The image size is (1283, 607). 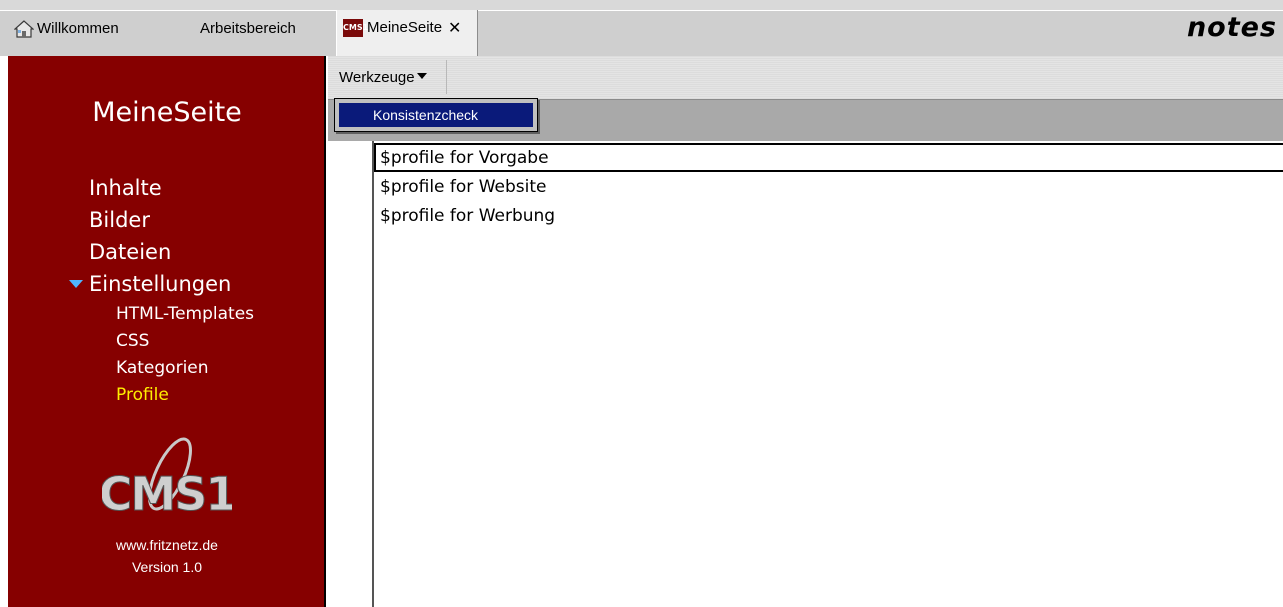 I want to click on list-item: $profile for Website, so click(x=828, y=186).